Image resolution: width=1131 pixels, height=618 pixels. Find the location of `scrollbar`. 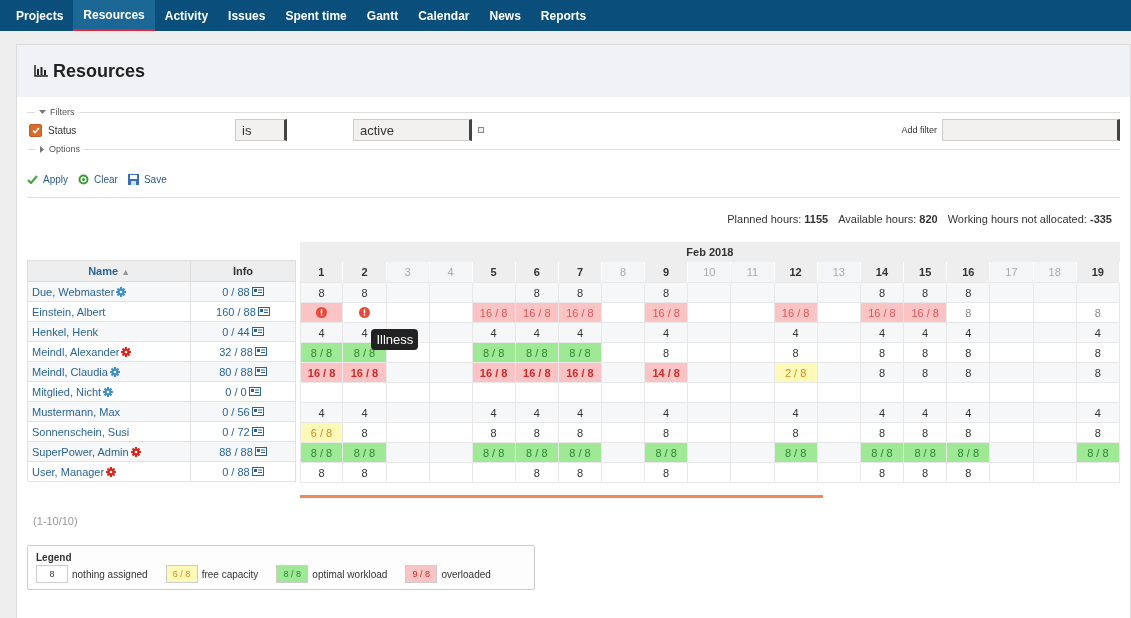

scrollbar is located at coordinates (561, 496).